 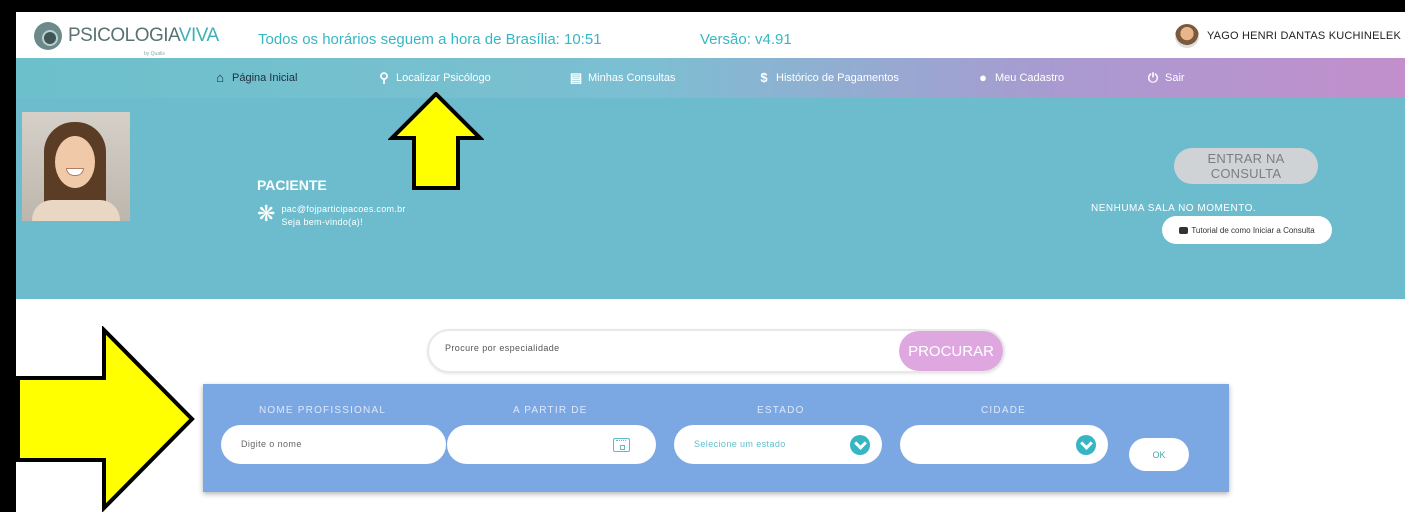 What do you see at coordinates (265, 77) in the screenshot?
I see `nav-item-label: Página Inicial` at bounding box center [265, 77].